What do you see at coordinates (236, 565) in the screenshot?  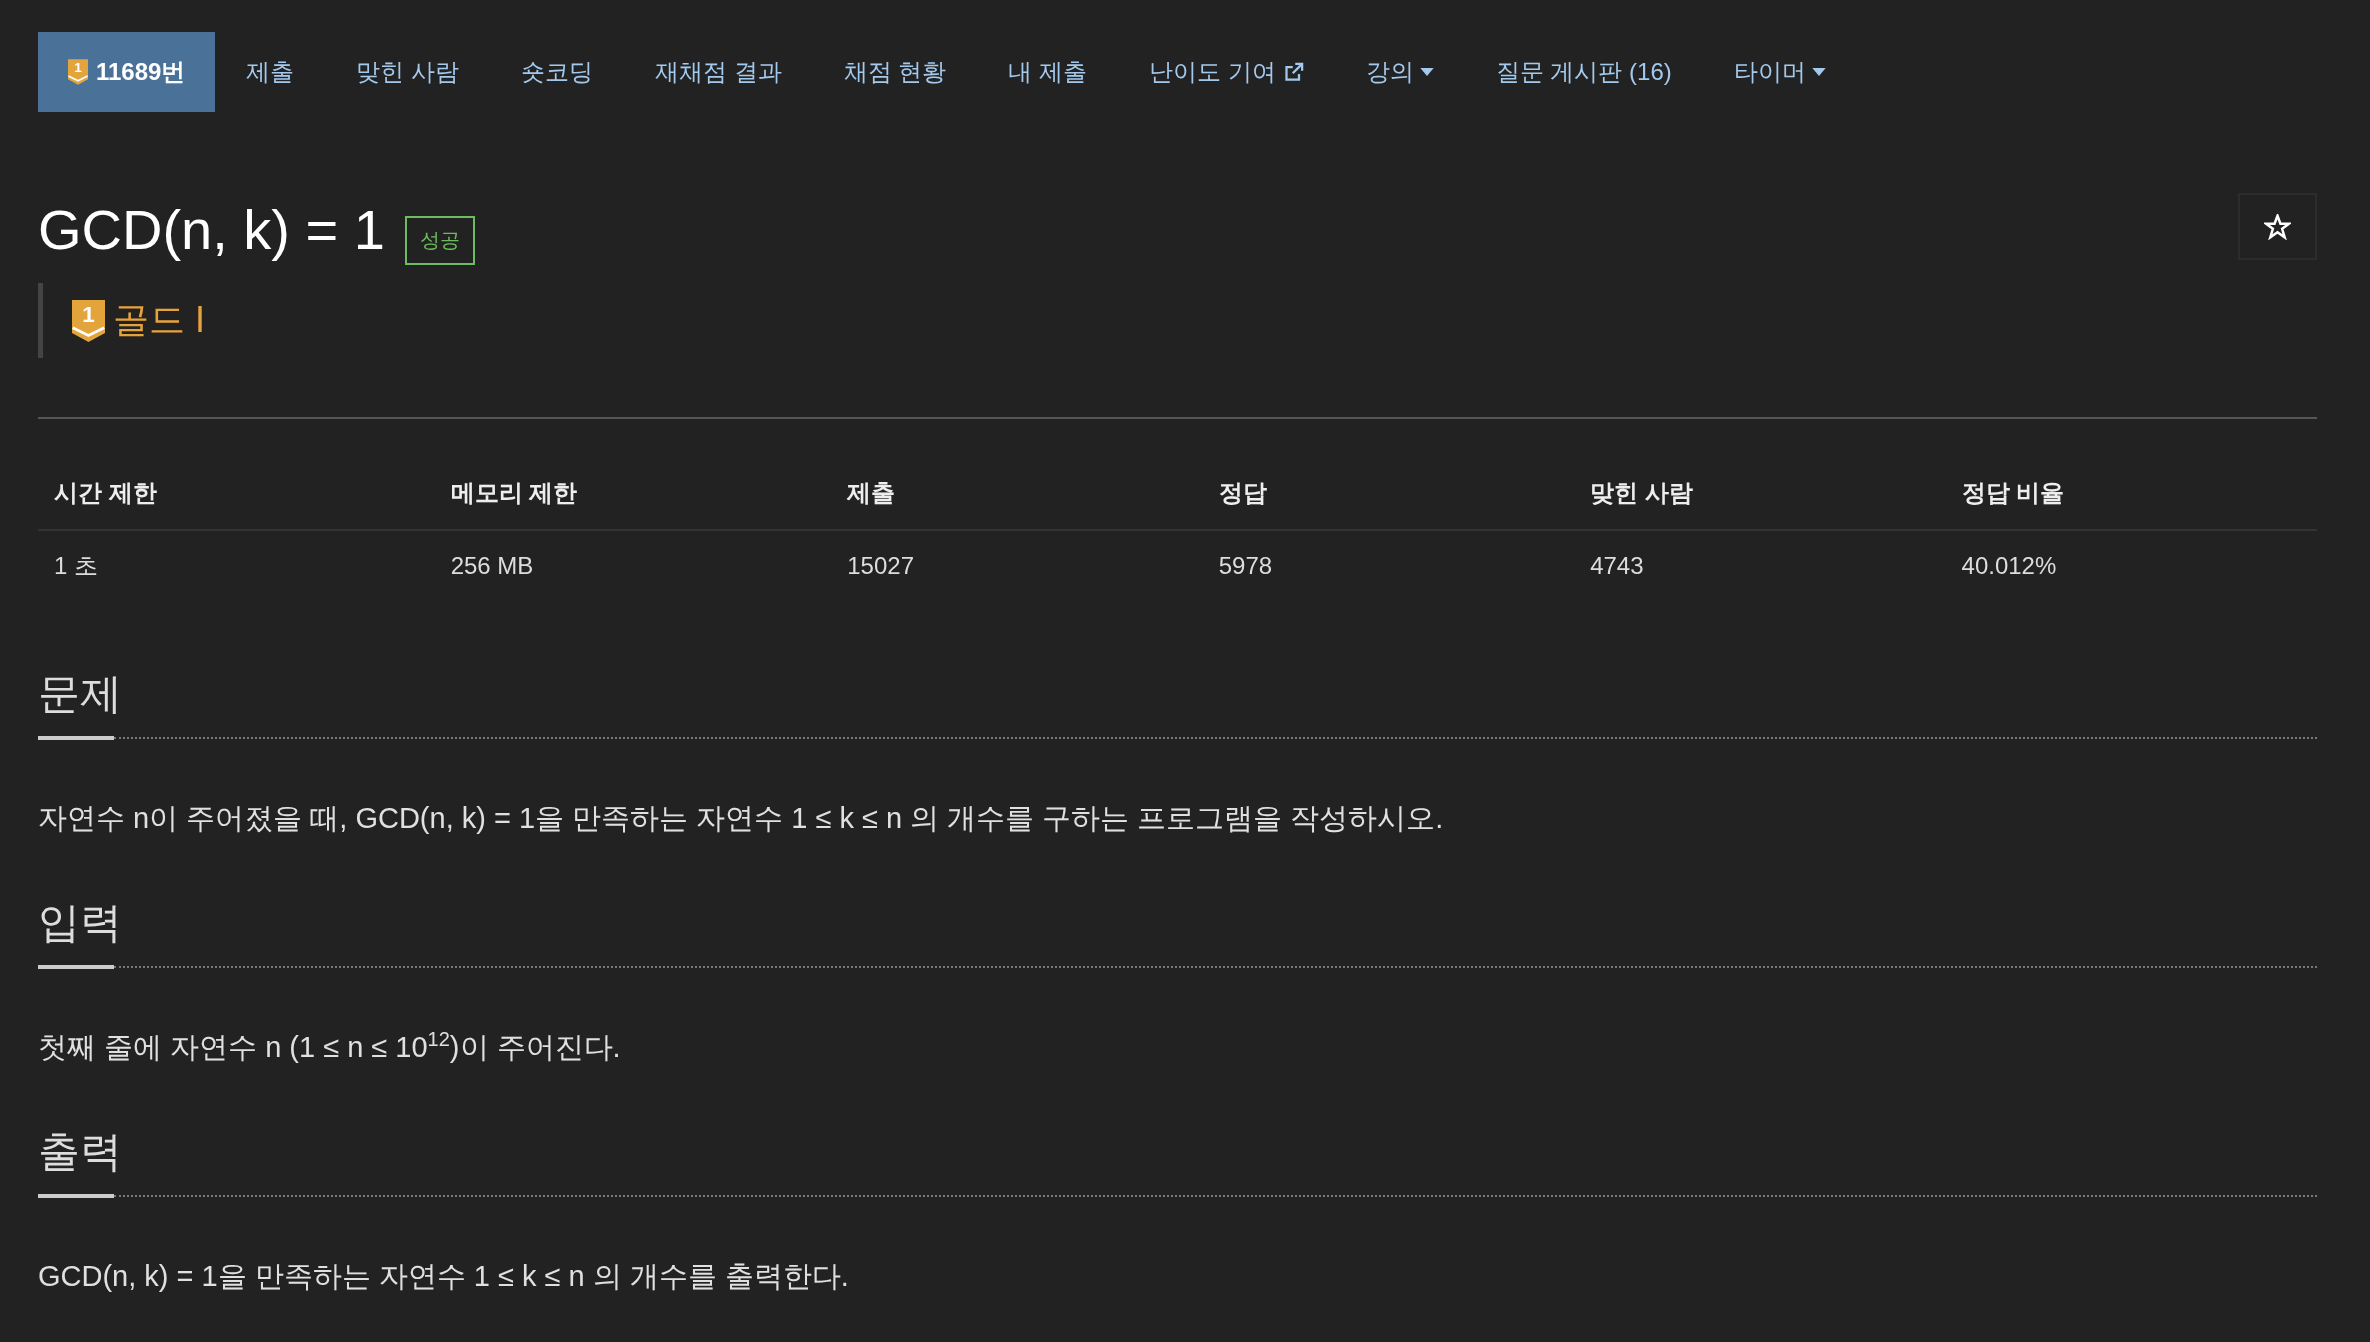 I see `table-cell: 1 초` at bounding box center [236, 565].